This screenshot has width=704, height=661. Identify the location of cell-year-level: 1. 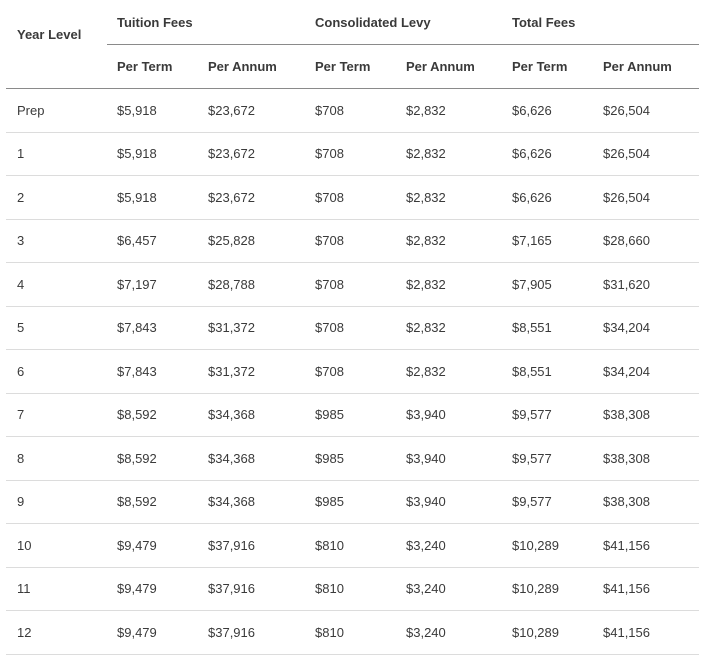
(21, 153).